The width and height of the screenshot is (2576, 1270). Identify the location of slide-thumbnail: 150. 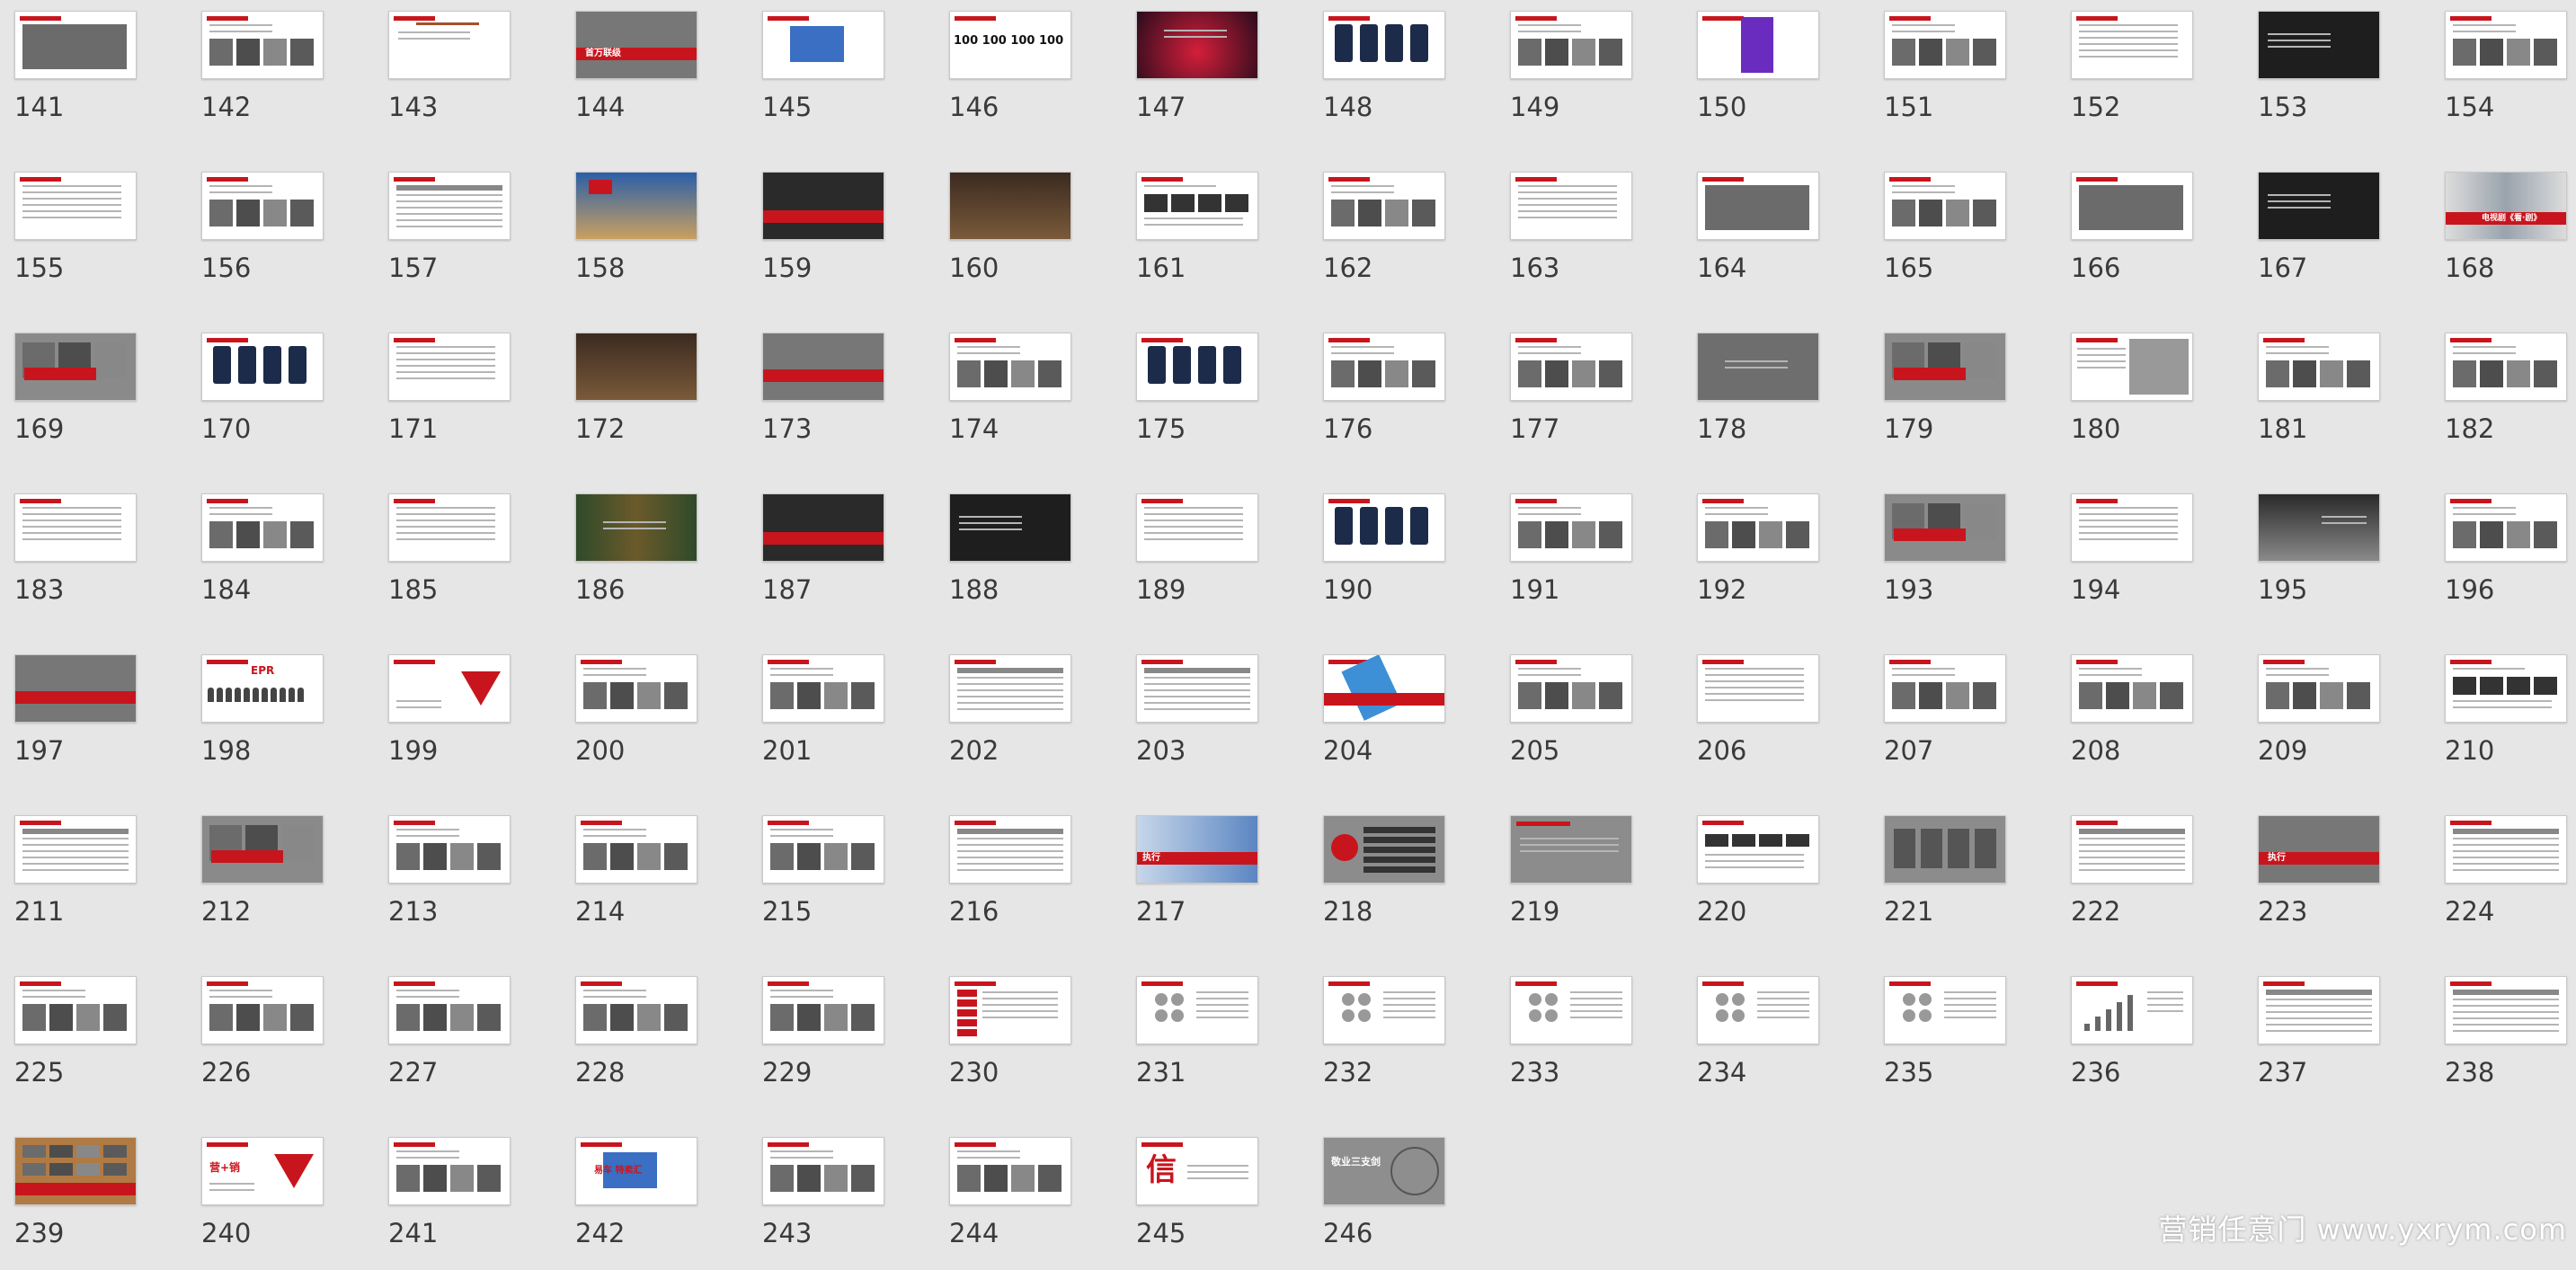
(1751, 72).